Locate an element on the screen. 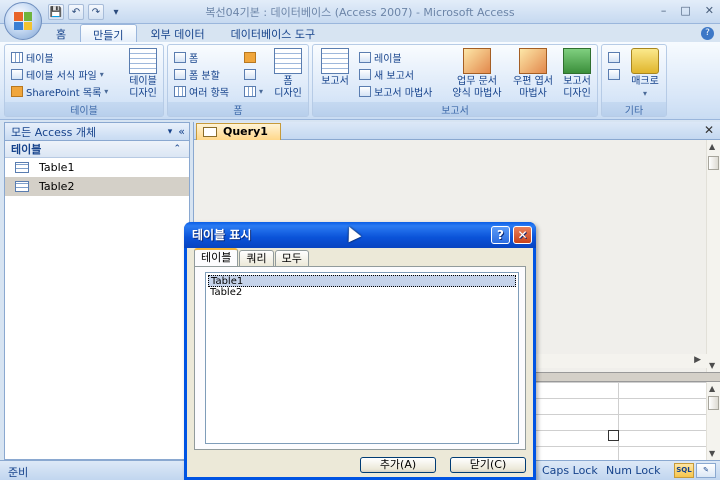 This screenshot has width=720, height=480. report-wizard-icon is located at coordinates (365, 91).